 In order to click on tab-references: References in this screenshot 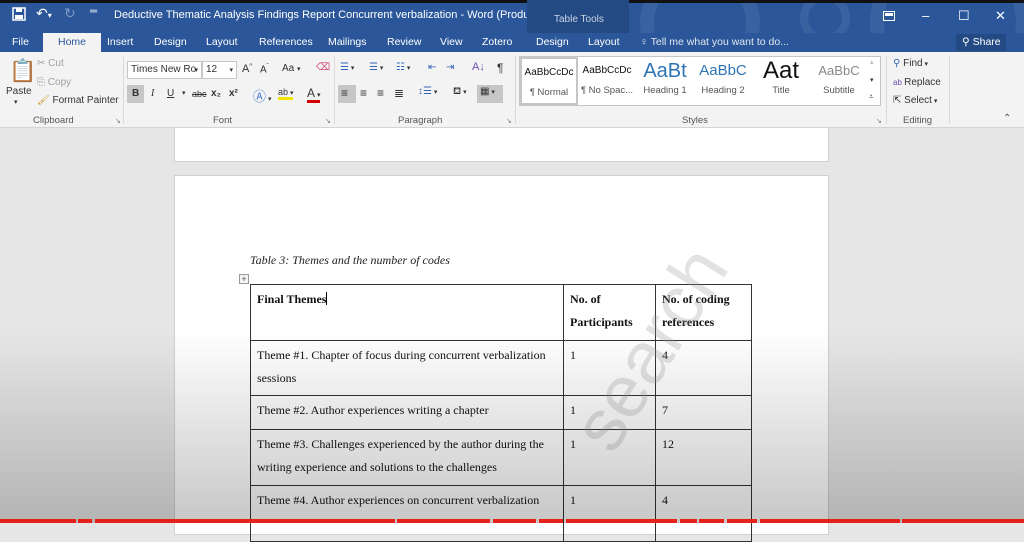, I will do `click(286, 42)`.